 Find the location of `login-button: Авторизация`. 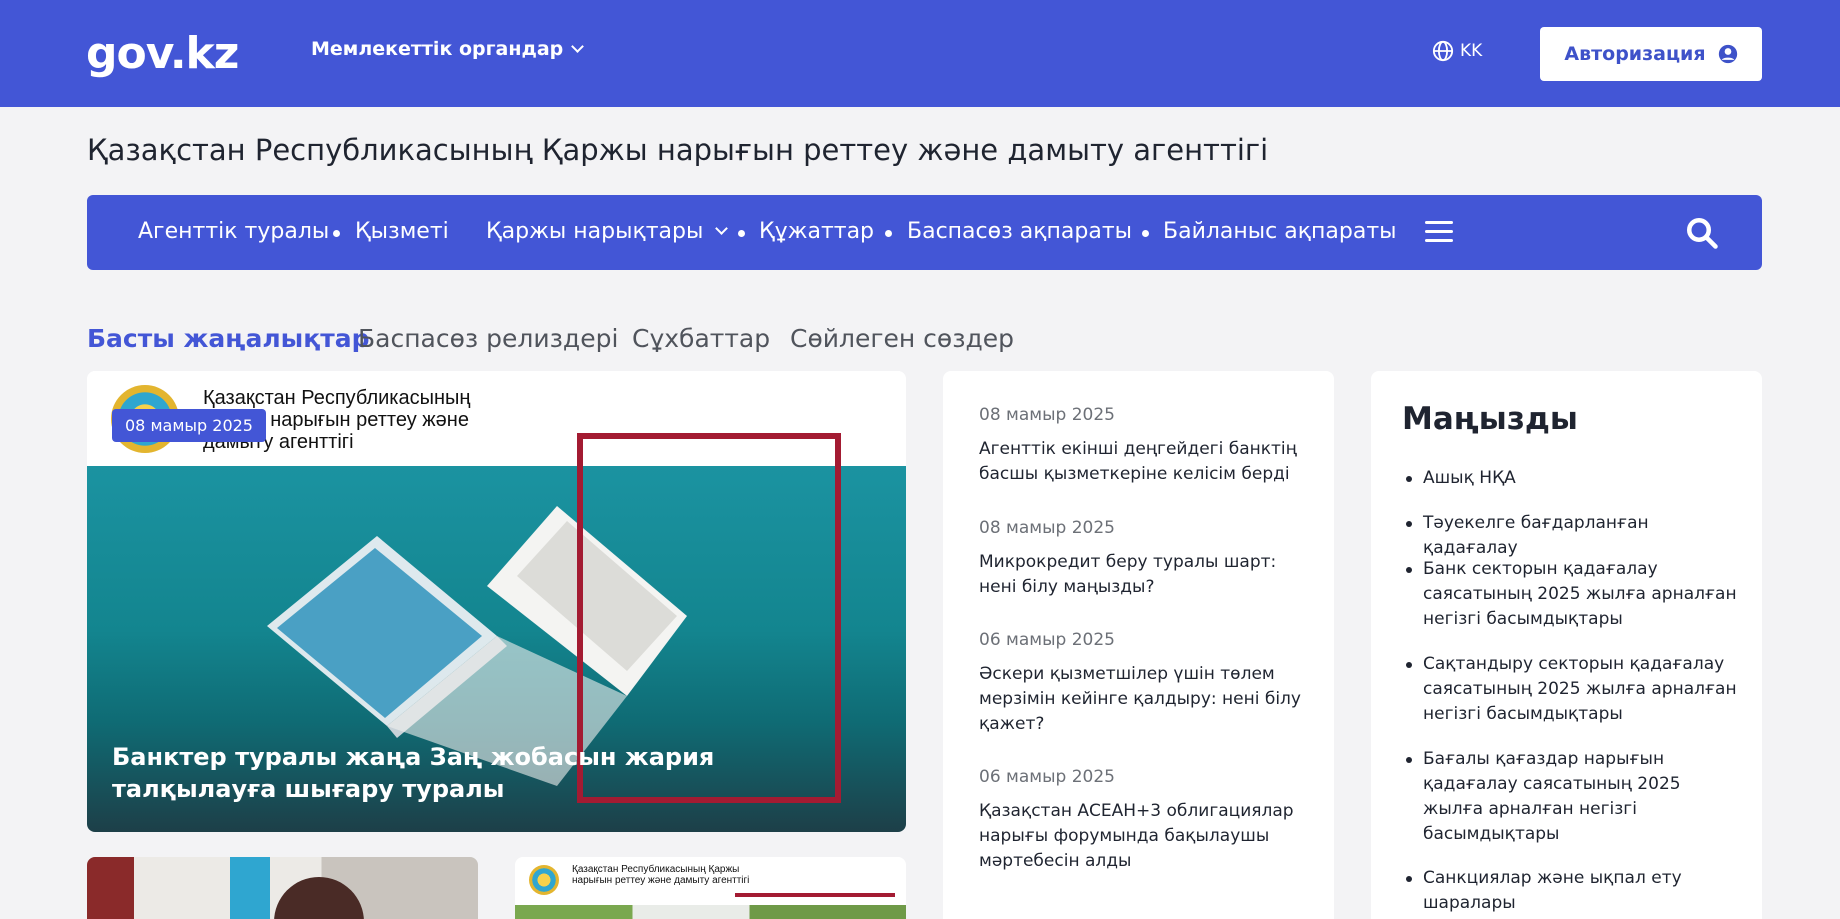

login-button: Авторизация is located at coordinates (1651, 54).